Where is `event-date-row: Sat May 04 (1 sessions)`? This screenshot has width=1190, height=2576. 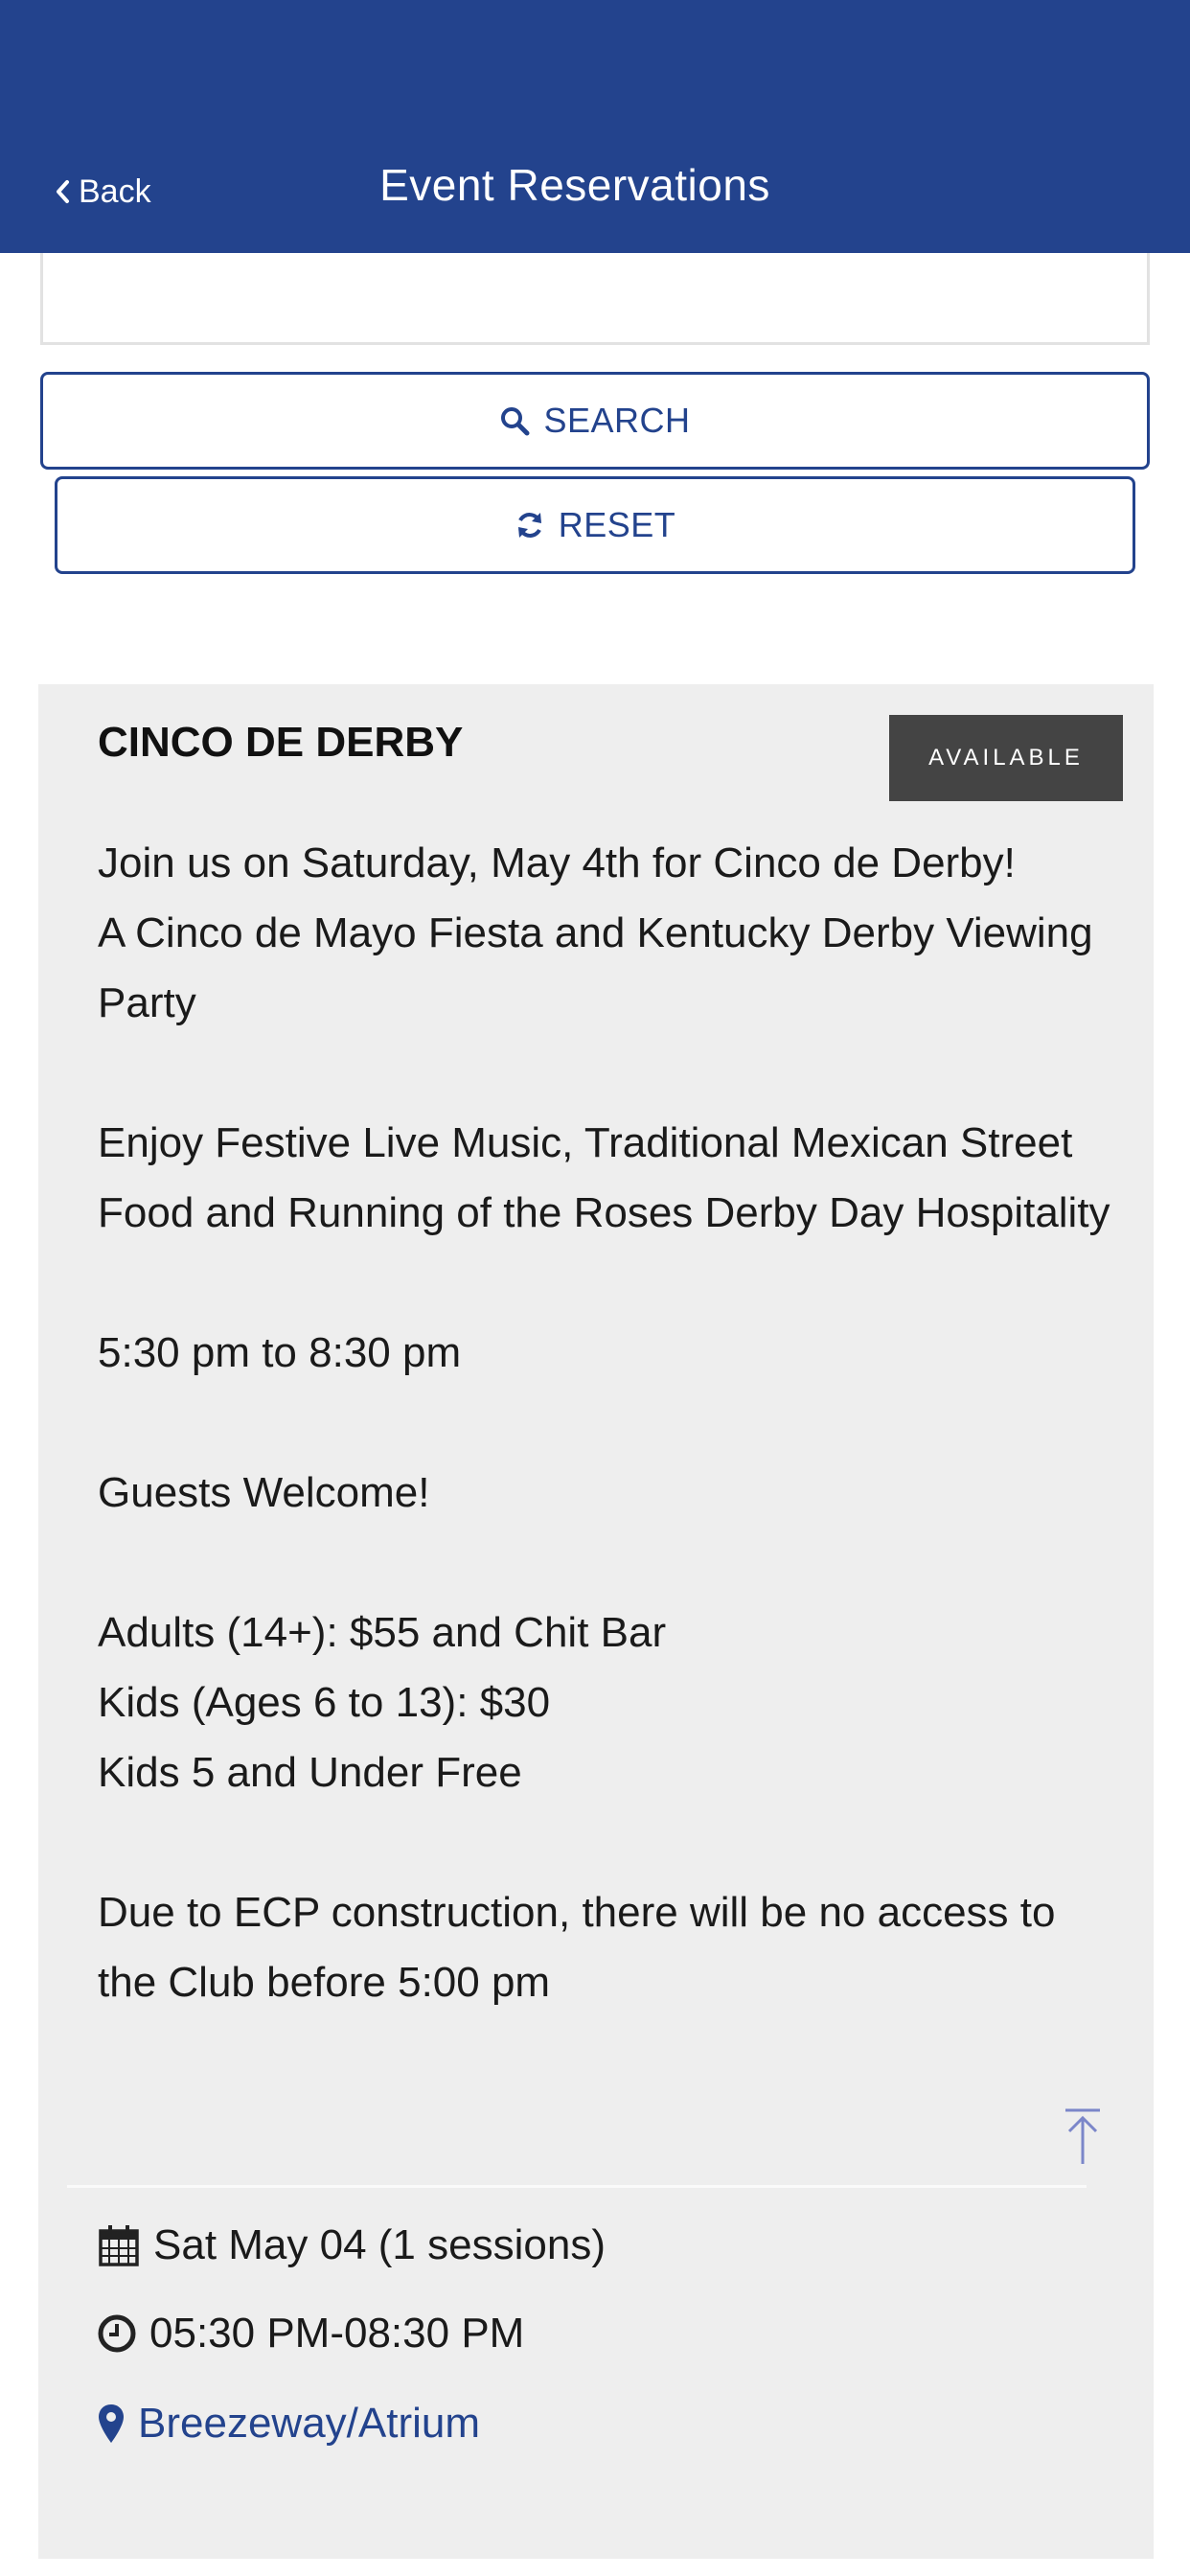 event-date-row: Sat May 04 (1 sessions) is located at coordinates (352, 2245).